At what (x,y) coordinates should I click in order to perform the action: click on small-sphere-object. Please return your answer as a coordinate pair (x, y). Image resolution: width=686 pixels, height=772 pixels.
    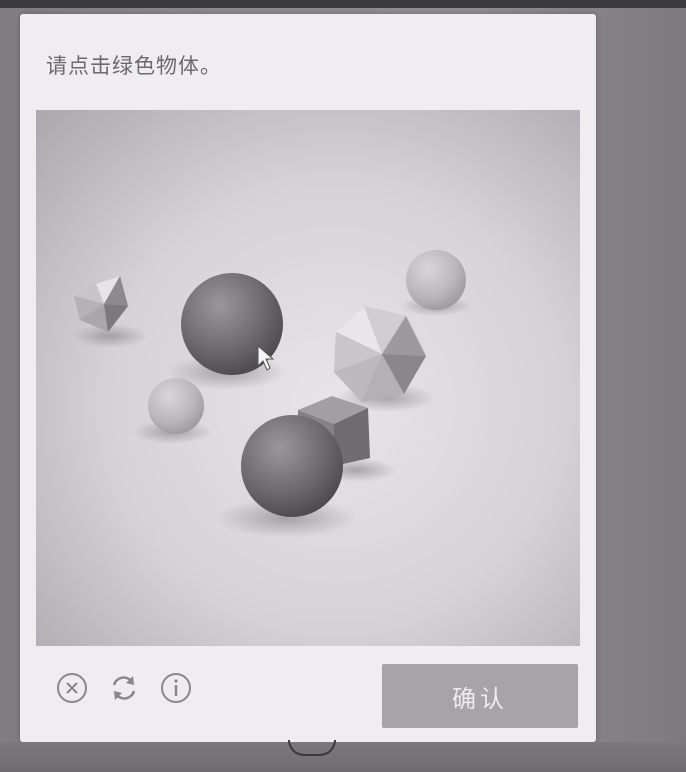
    Looking at the image, I should click on (176, 406).